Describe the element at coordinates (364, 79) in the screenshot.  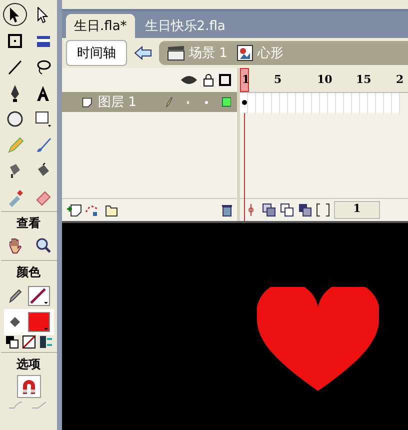
I see `frame-number: 15` at that location.